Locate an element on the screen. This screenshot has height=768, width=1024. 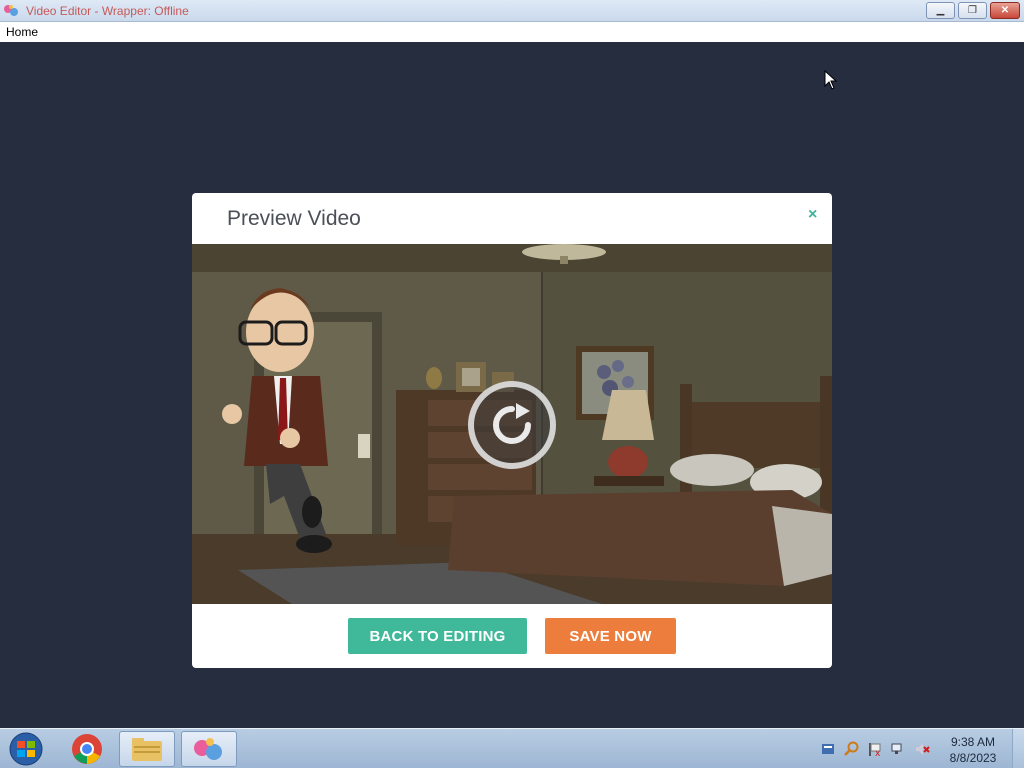
start-orb-icon is located at coordinates (26, 749).